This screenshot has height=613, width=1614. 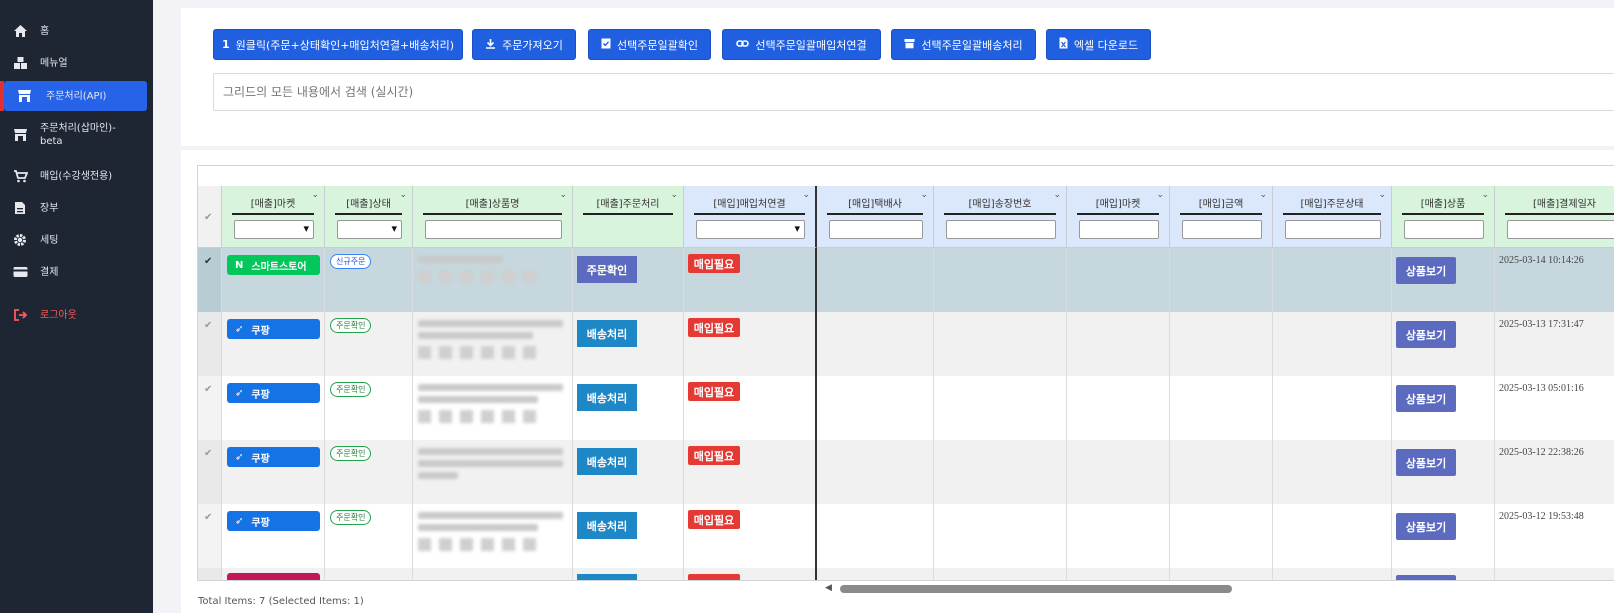 I want to click on scrollbar-thumb, so click(x=1036, y=589).